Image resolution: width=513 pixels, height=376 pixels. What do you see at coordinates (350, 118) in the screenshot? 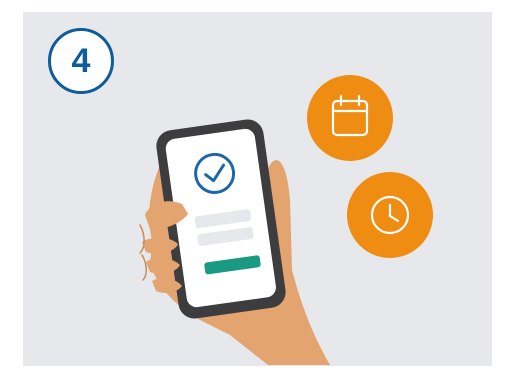
I see `calendar-badge` at bounding box center [350, 118].